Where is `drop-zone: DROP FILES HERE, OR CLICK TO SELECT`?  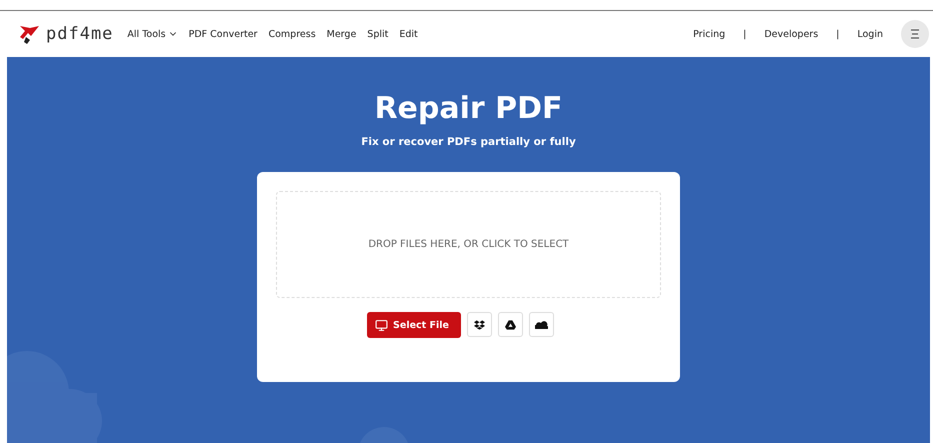
drop-zone: DROP FILES HERE, OR CLICK TO SELECT is located at coordinates (468, 244).